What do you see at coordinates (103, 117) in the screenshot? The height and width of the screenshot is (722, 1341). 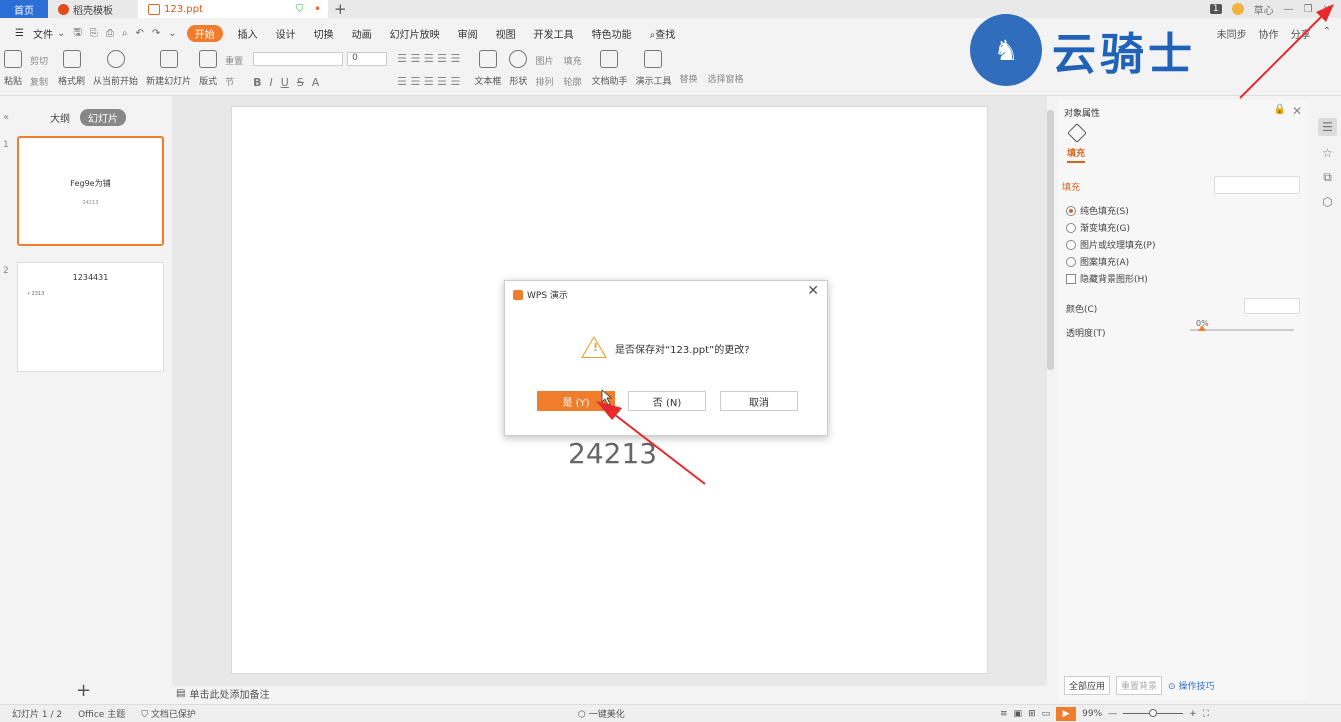 I see `tab-slides: 幻灯片` at bounding box center [103, 117].